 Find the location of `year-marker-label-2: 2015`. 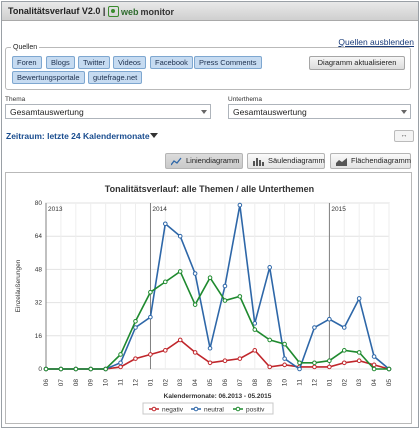

year-marker-label-2: 2015 is located at coordinates (338, 209).